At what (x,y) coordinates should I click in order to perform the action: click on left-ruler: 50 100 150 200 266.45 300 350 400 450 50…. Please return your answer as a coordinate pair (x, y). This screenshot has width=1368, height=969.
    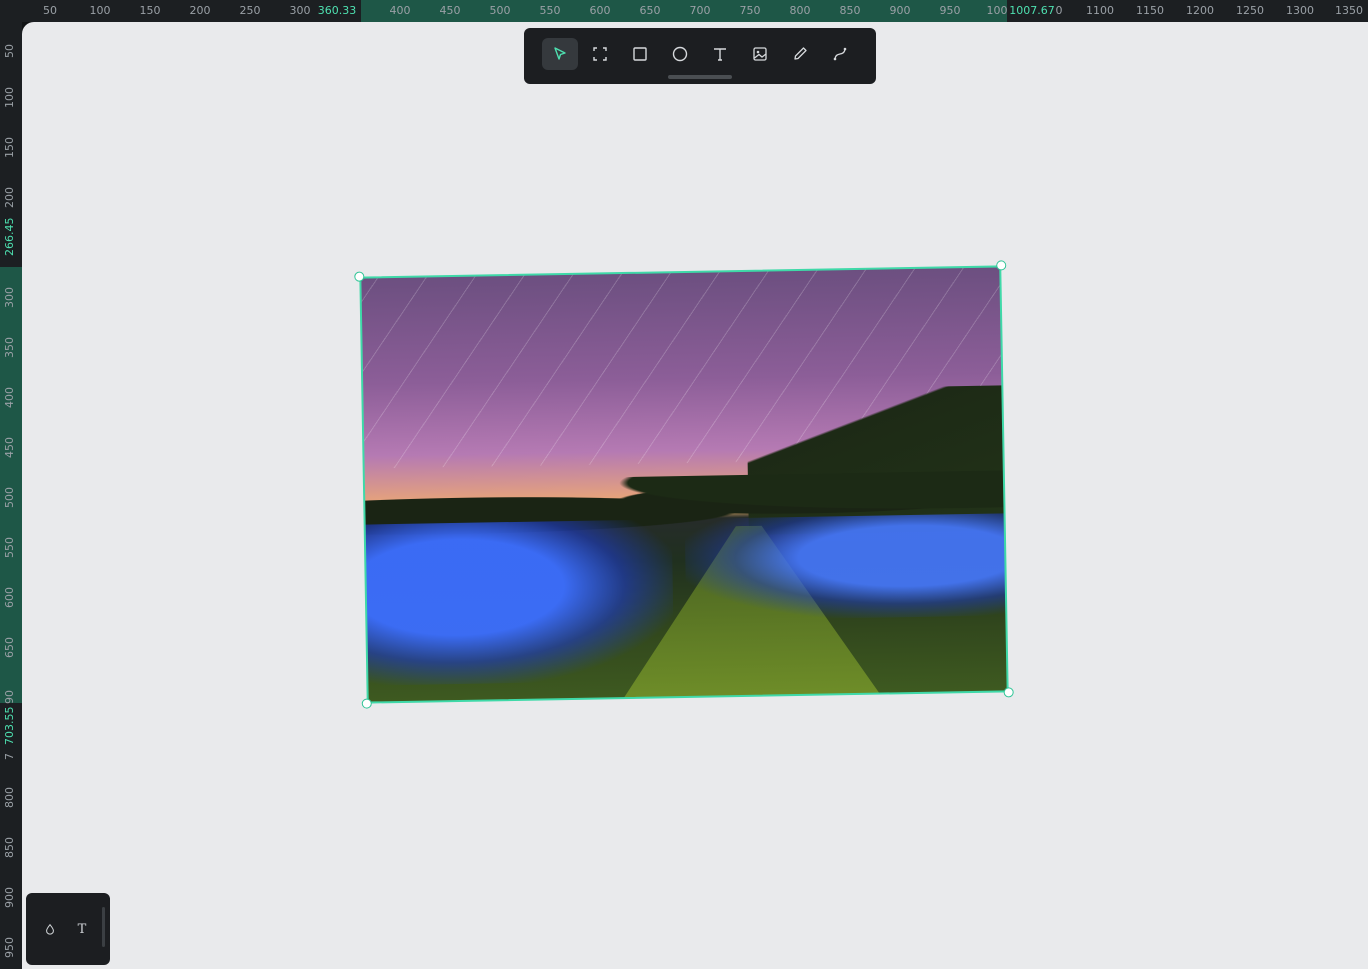
    Looking at the image, I should click on (11, 484).